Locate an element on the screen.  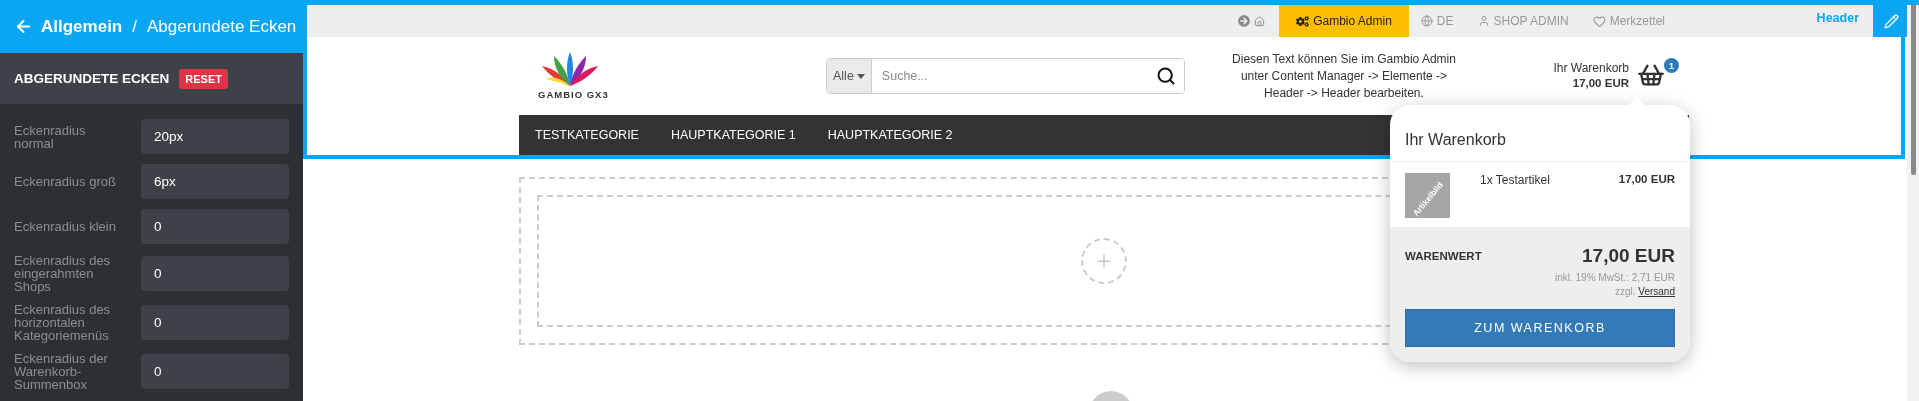
section-label: Header is located at coordinates (1837, 18).